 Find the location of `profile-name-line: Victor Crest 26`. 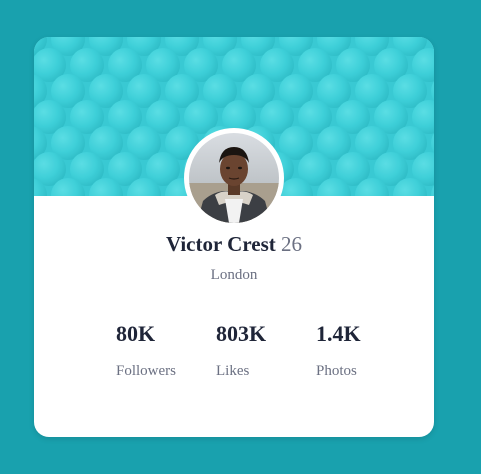

profile-name-line: Victor Crest 26 is located at coordinates (234, 244).